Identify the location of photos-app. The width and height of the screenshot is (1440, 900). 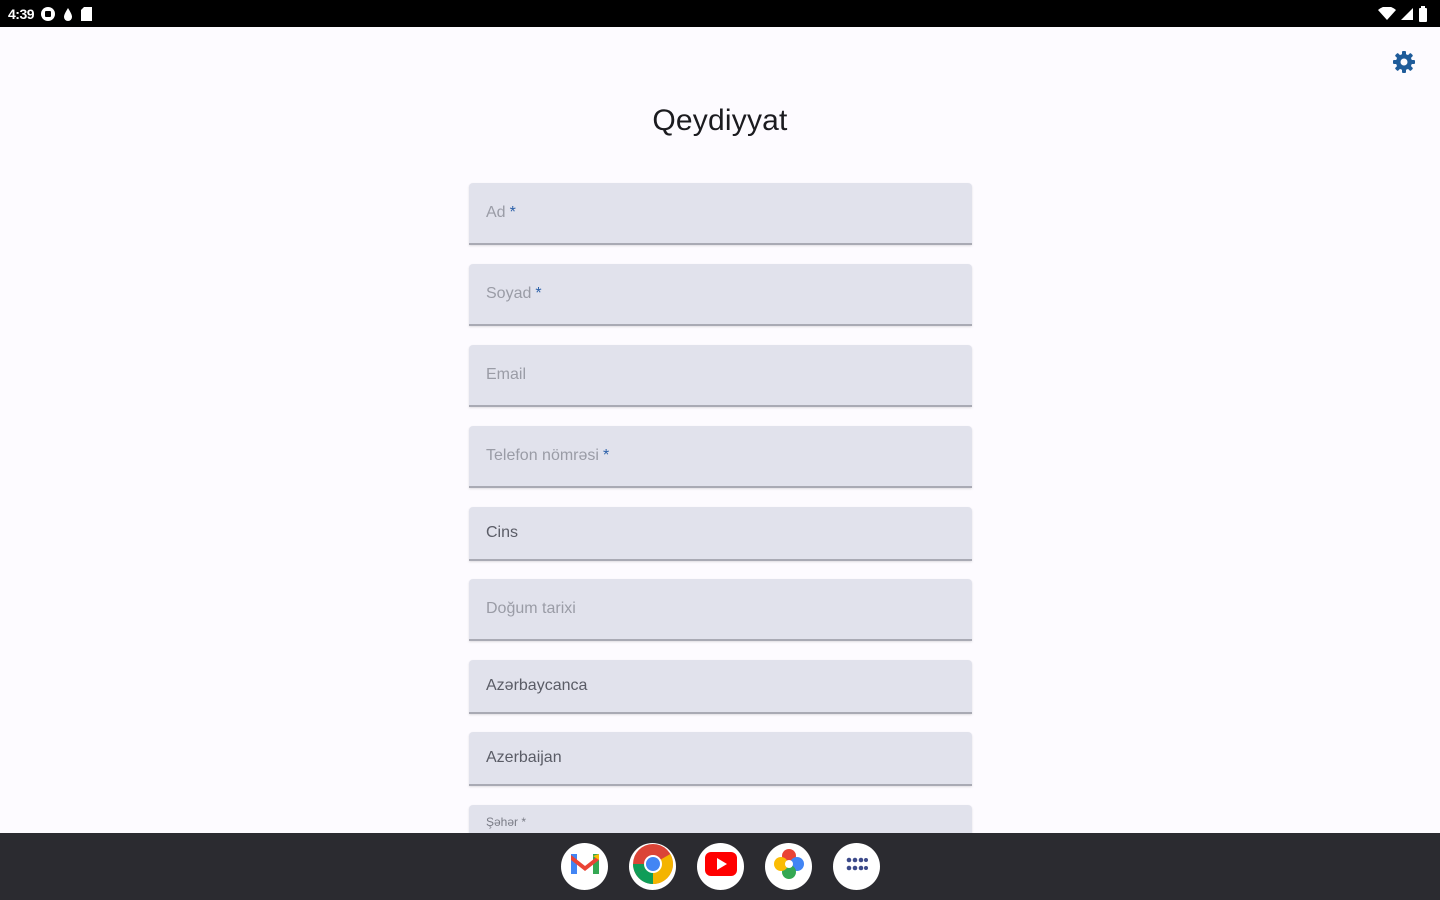
(788, 866).